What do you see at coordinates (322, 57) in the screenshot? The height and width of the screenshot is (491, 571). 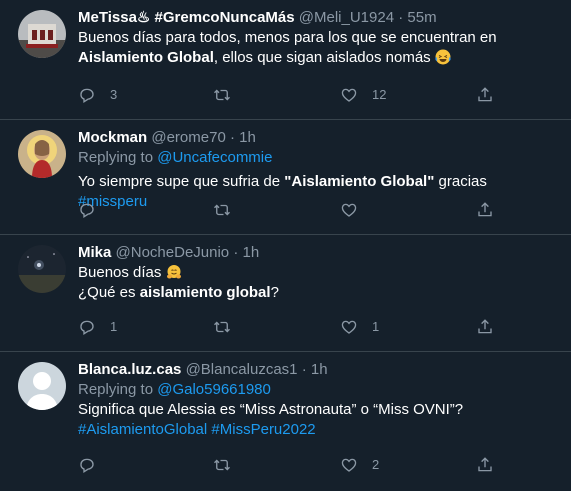 I see `text-segment: , ellos que sigan aislados nomás` at bounding box center [322, 57].